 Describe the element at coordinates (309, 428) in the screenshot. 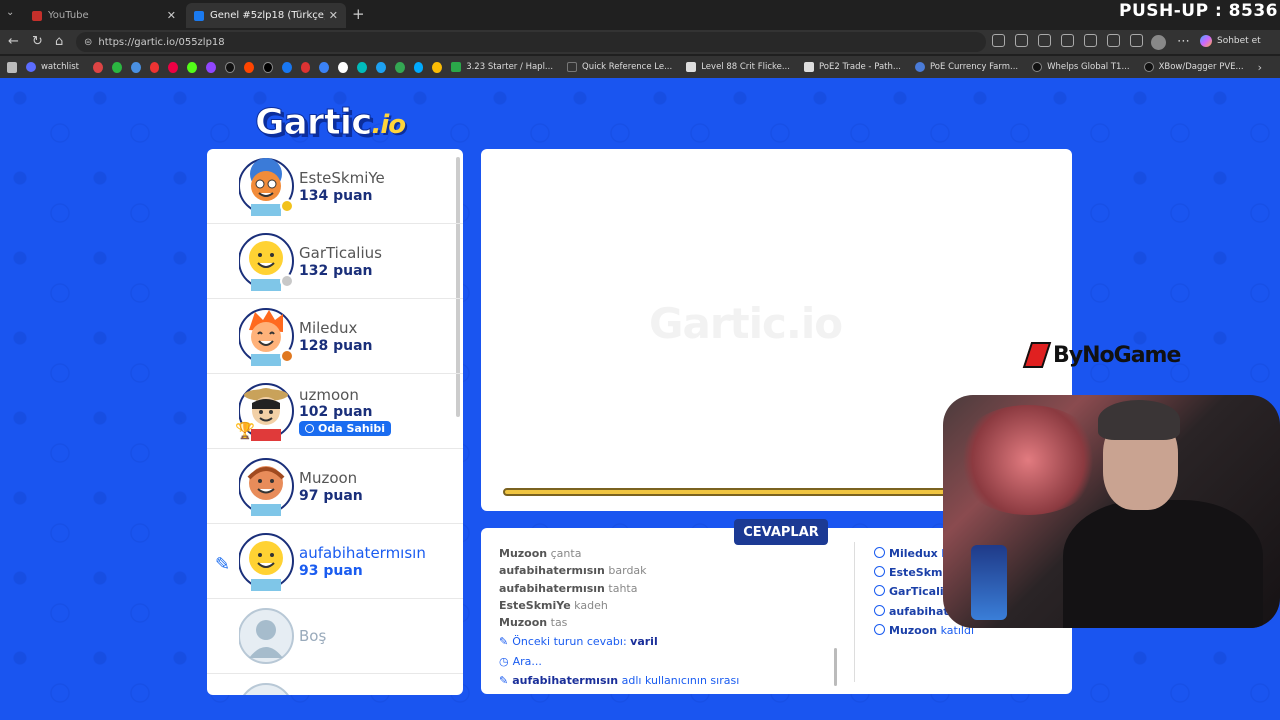

I see `owner-icon` at that location.